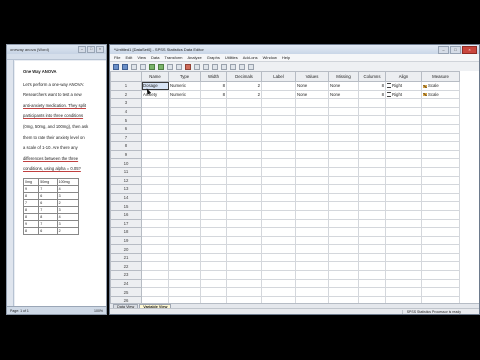  Describe the element at coordinates (179, 66) in the screenshot. I see `variables-icon` at that location.